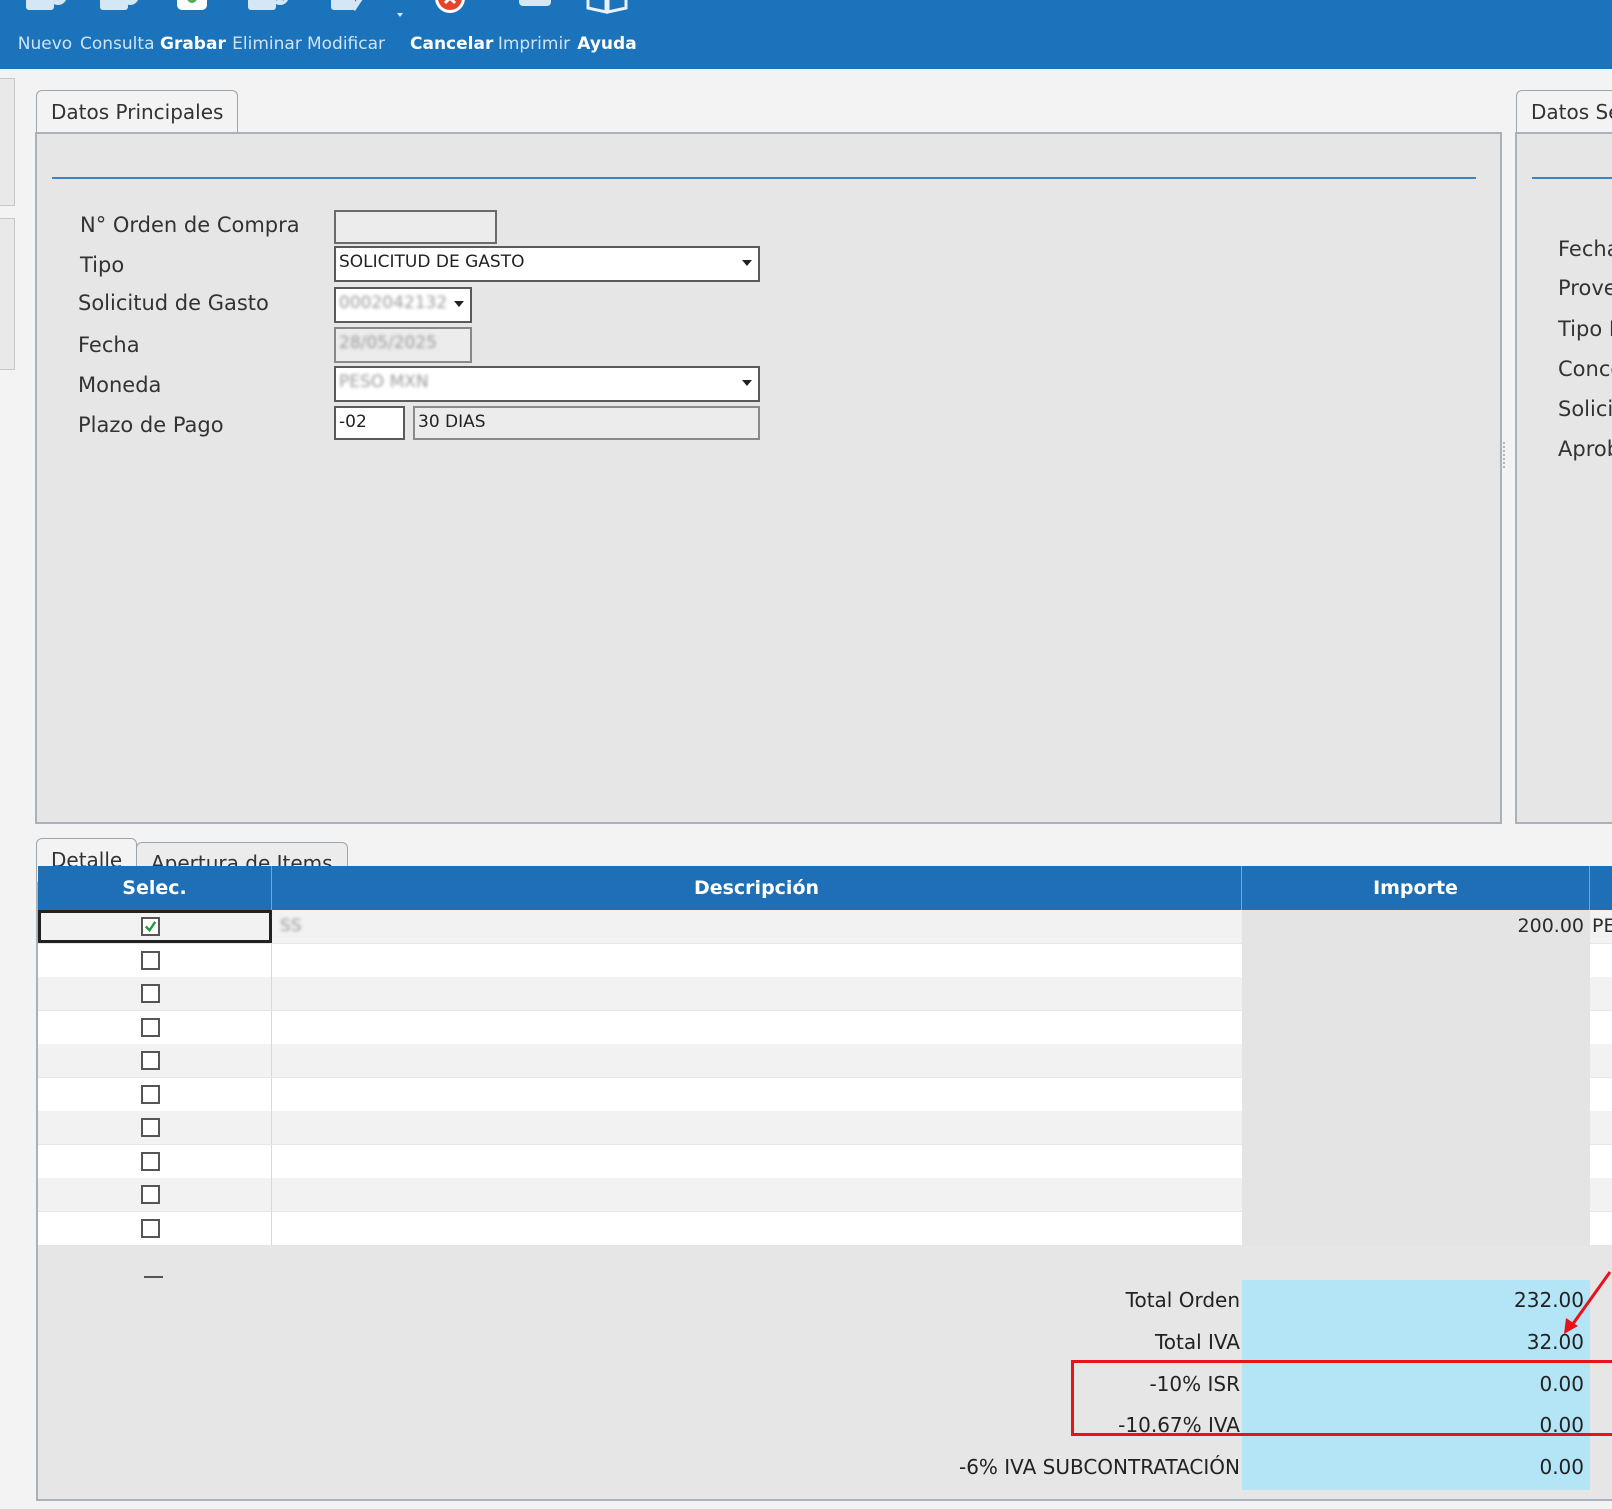  What do you see at coordinates (7, 294) in the screenshot?
I see `side-tab-configuraciones` at bounding box center [7, 294].